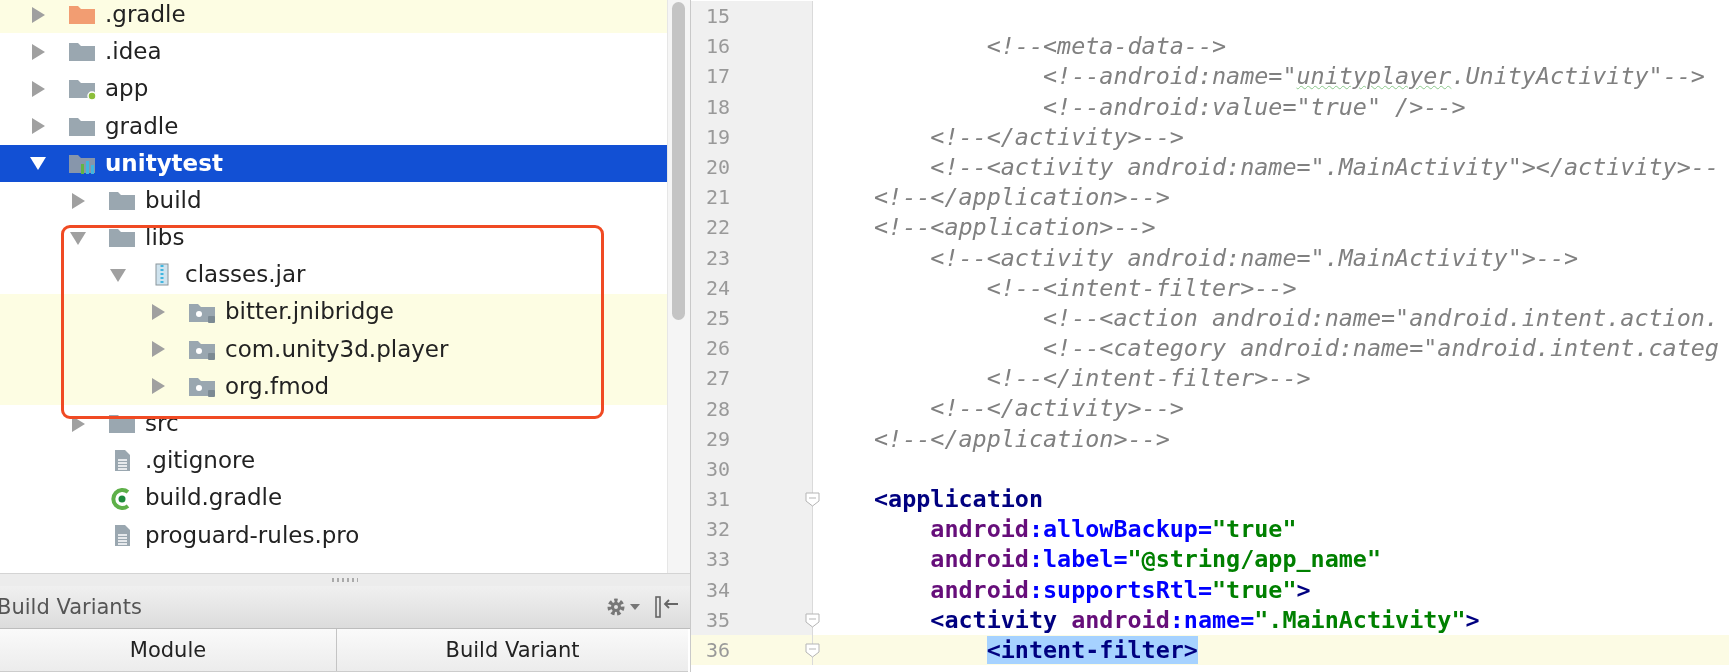  Describe the element at coordinates (1254, 106) in the screenshot. I see `code-line: <!--android:value="true" />-->` at that location.